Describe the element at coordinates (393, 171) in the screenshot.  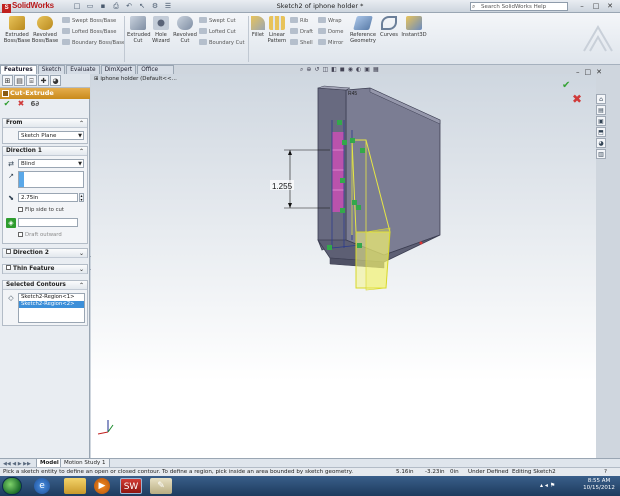
I see `back-plate-face` at that location.